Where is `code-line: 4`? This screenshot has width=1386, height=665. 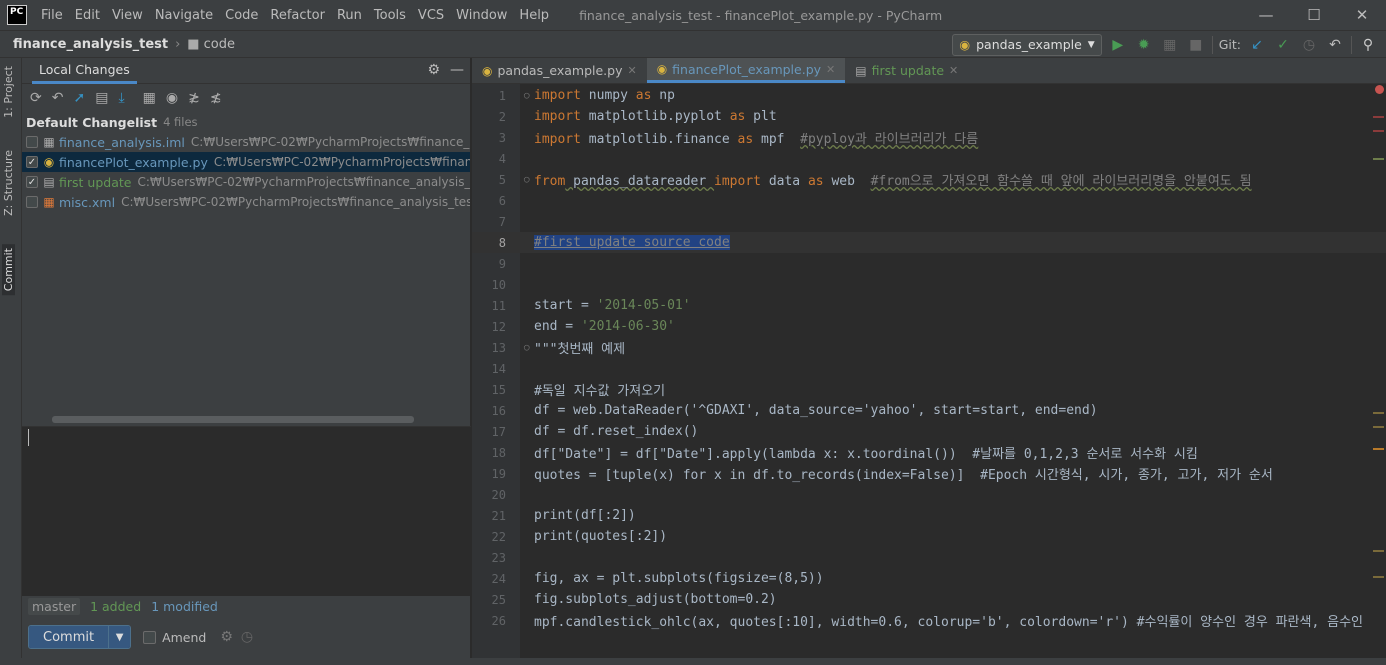 code-line: 4 is located at coordinates (929, 158).